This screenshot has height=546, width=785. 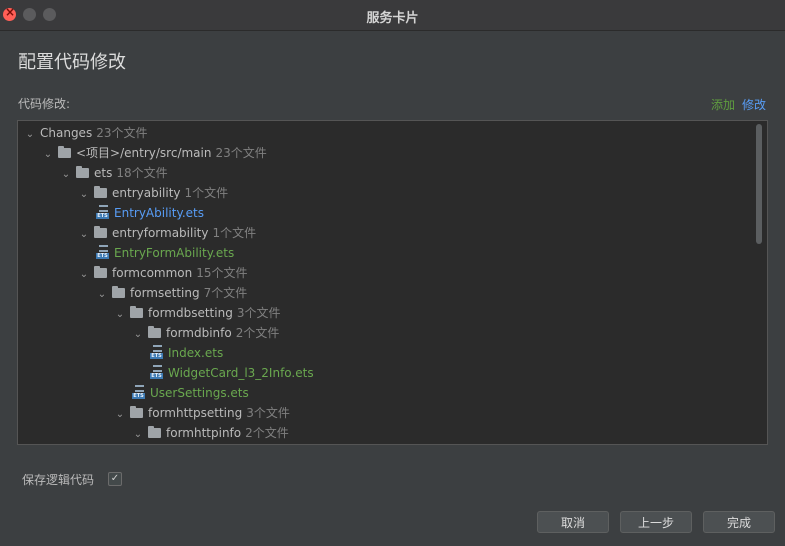 What do you see at coordinates (72, 62) in the screenshot?
I see `page-title: 配置代码修改` at bounding box center [72, 62].